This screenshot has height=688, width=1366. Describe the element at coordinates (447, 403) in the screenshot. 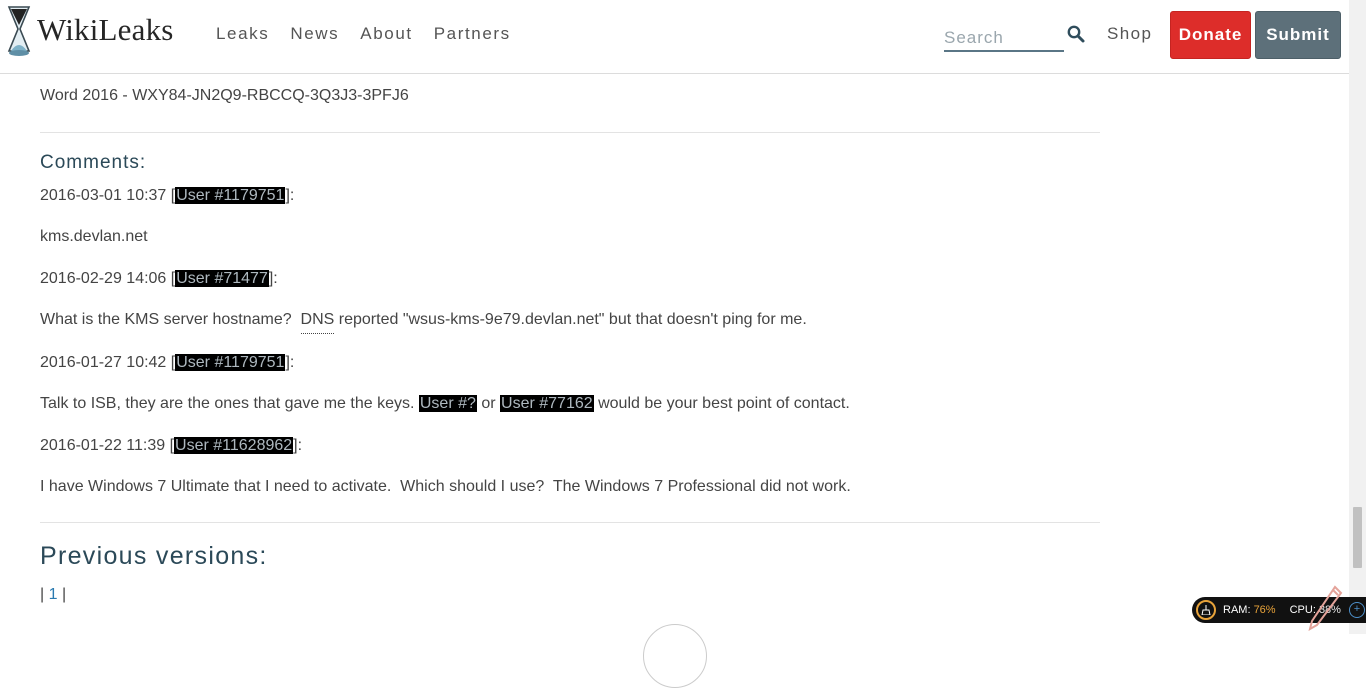

I see `redacted-user: User #?` at that location.